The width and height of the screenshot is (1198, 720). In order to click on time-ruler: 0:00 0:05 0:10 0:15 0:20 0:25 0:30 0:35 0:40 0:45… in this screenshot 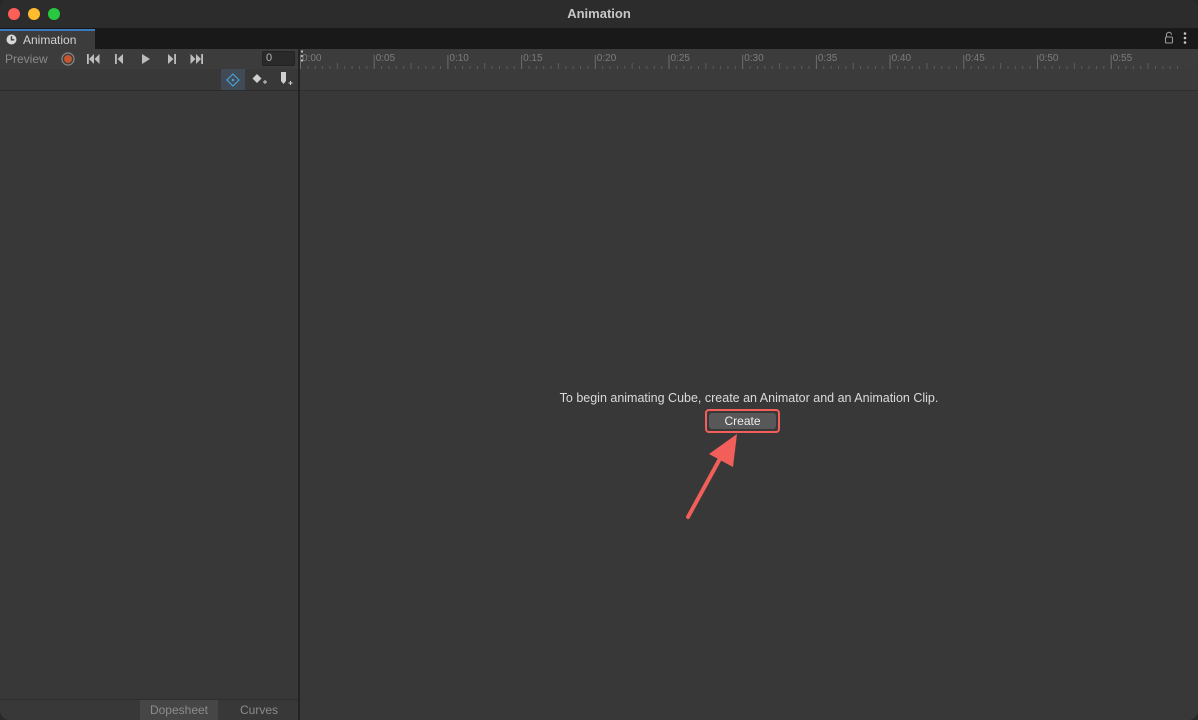, I will do `click(749, 59)`.